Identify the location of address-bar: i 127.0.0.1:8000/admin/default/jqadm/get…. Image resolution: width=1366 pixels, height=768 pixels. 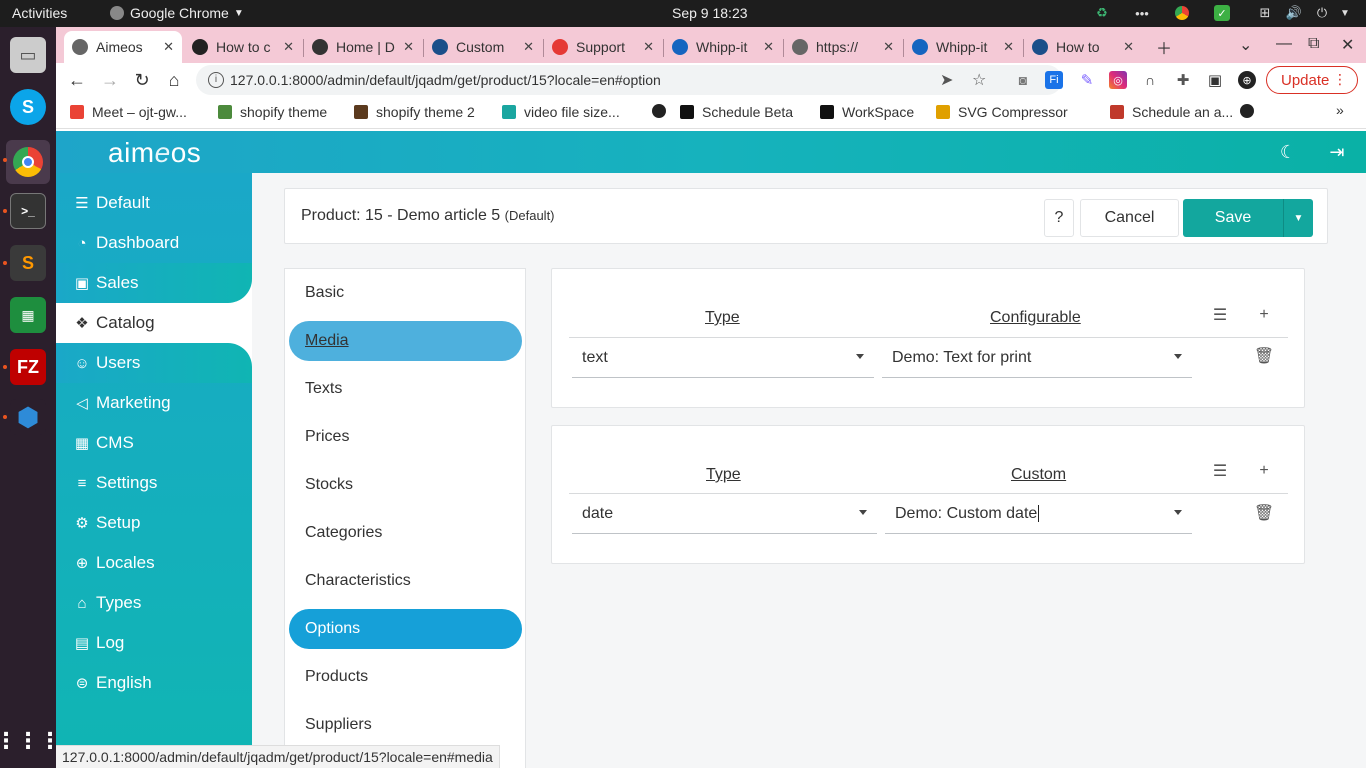
(629, 80).